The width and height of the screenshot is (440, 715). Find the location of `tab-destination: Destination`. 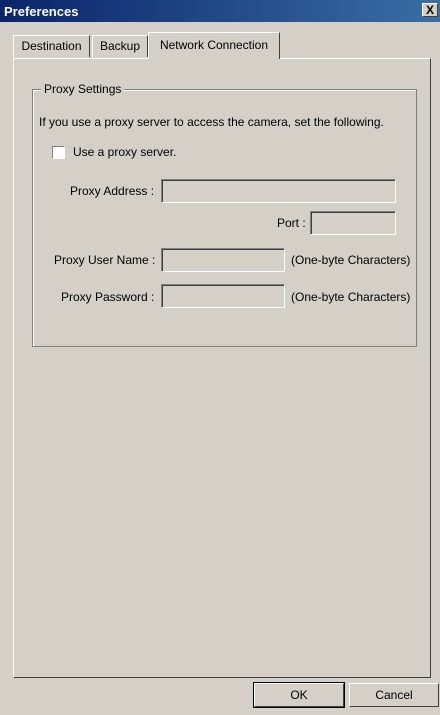

tab-destination: Destination is located at coordinates (51, 46).